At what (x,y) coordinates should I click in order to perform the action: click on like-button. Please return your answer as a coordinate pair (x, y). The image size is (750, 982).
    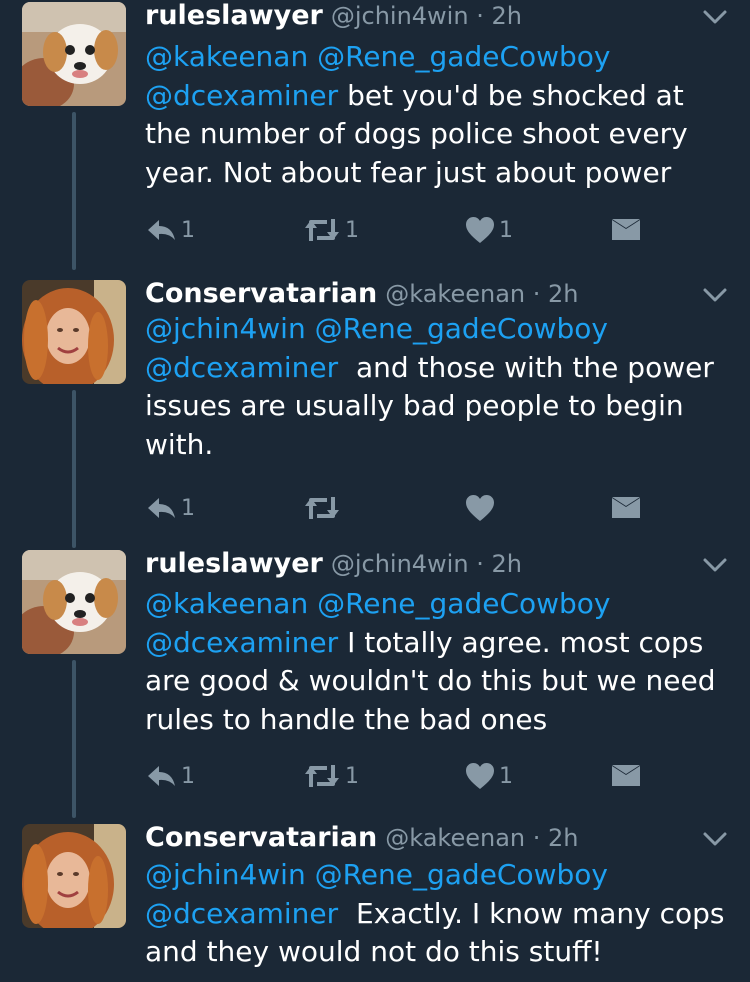
    Looking at the image, I should click on (482, 508).